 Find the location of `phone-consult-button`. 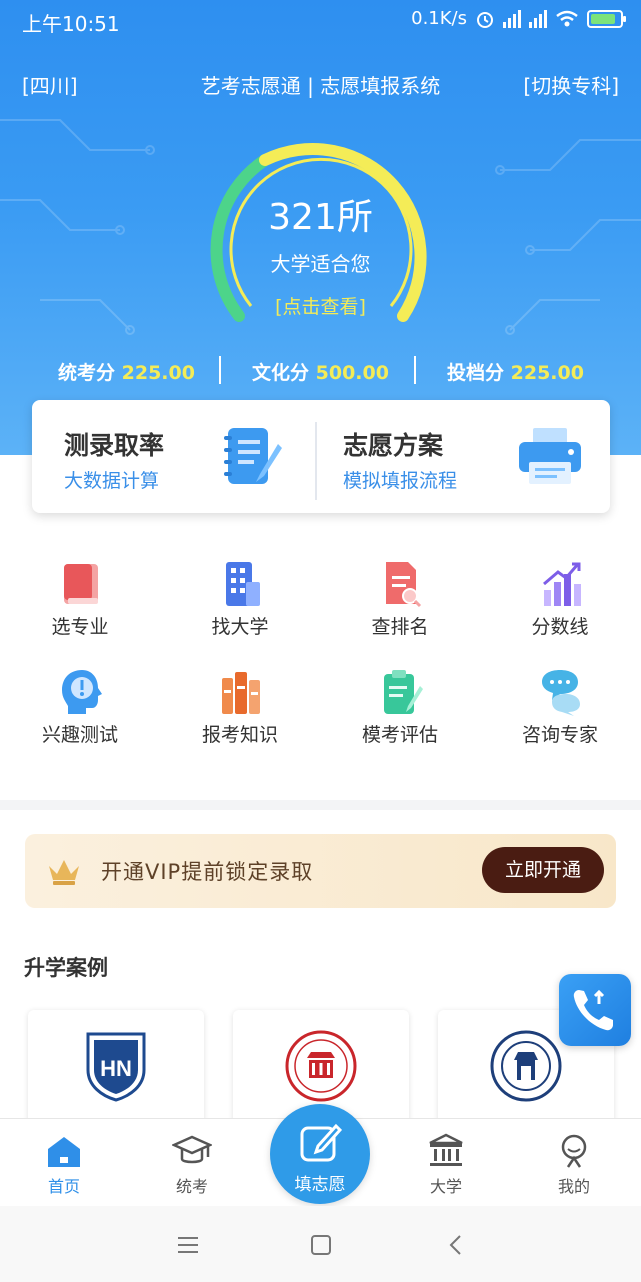

phone-consult-button is located at coordinates (595, 1010).